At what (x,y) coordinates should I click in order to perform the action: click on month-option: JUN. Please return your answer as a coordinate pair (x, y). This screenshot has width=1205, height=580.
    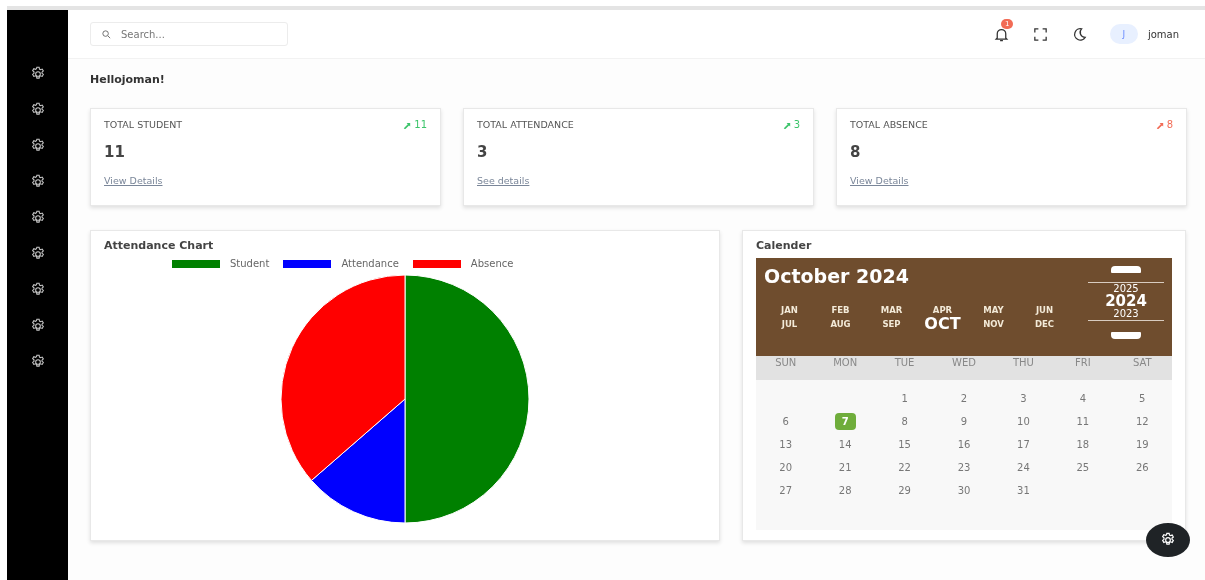
    Looking at the image, I should click on (1044, 310).